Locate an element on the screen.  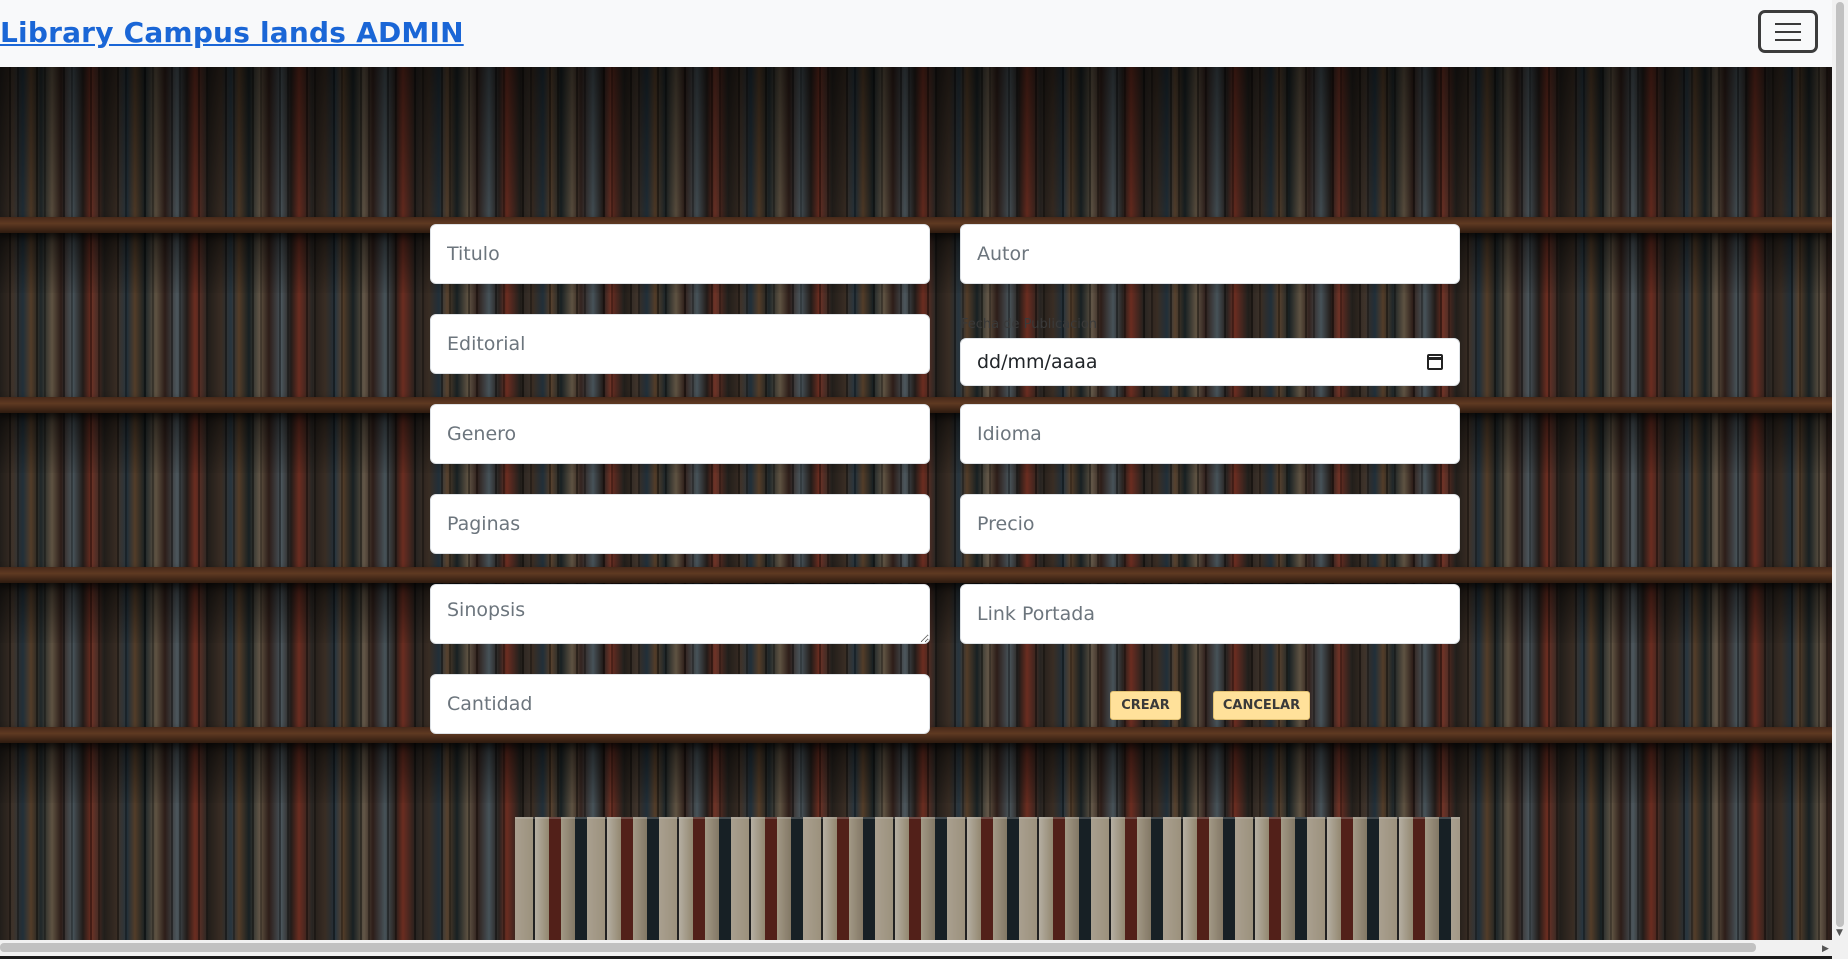
autor-input is located at coordinates (1210, 254).